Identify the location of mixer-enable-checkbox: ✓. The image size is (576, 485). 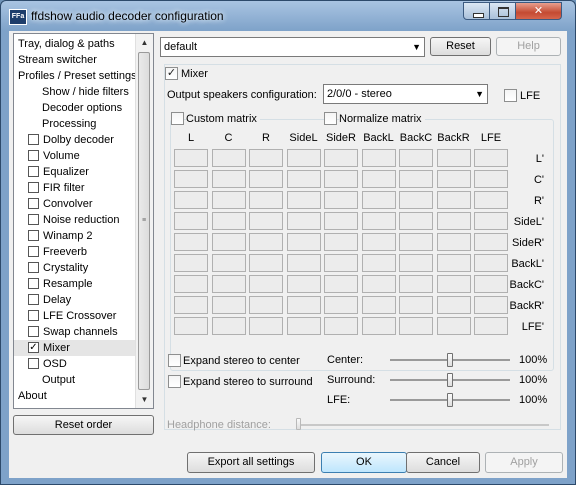
(171, 73).